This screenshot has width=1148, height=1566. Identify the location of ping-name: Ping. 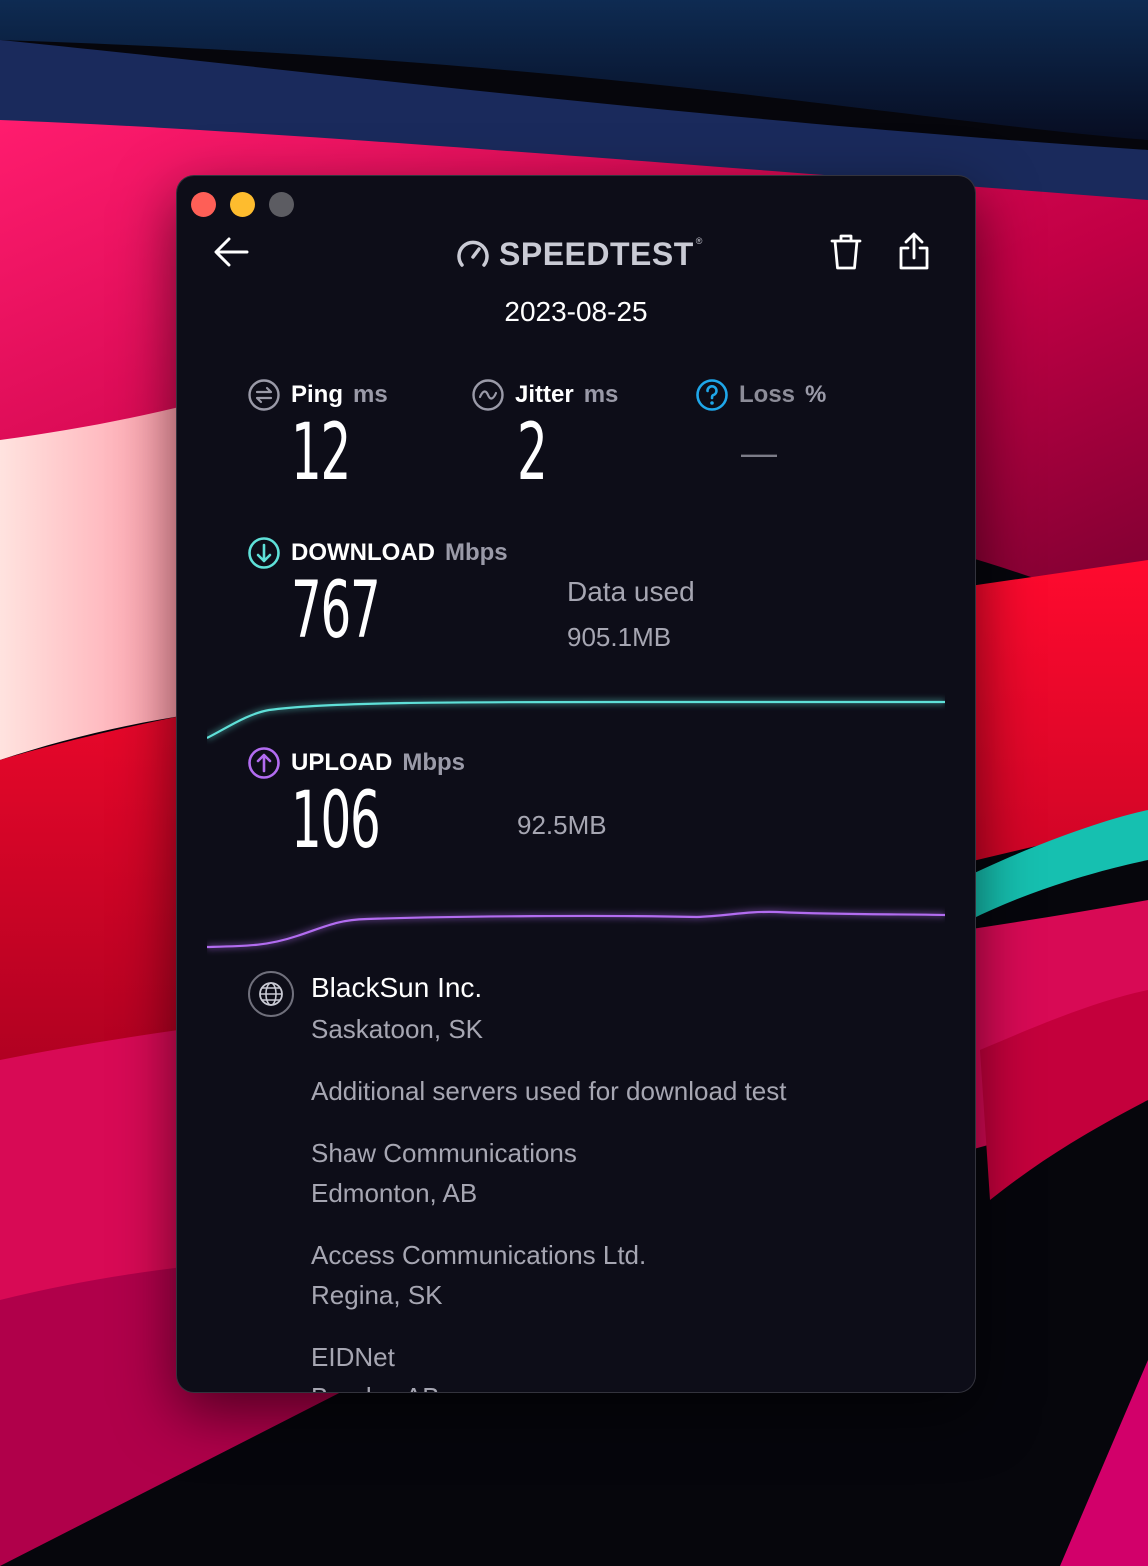
(317, 394).